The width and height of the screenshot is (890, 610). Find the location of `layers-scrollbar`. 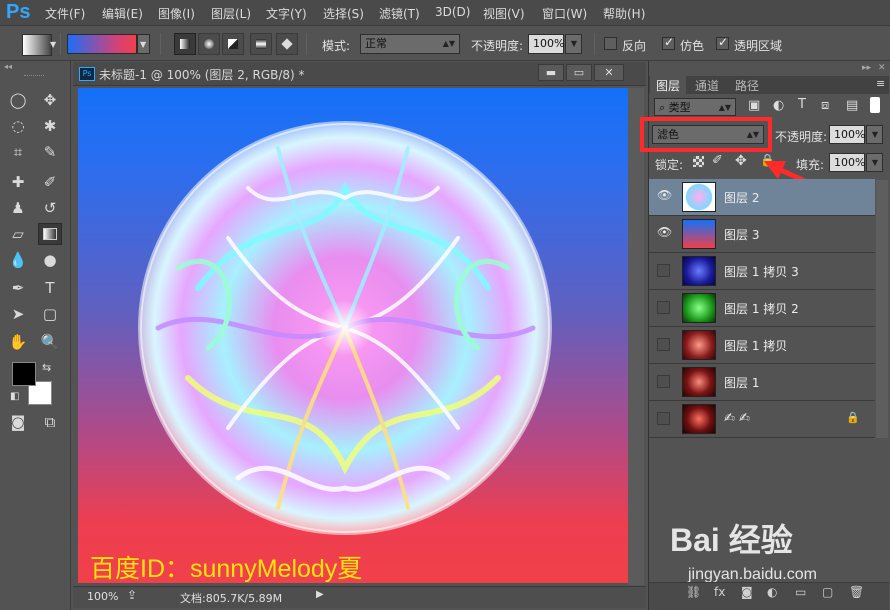

layers-scrollbar is located at coordinates (882, 309).